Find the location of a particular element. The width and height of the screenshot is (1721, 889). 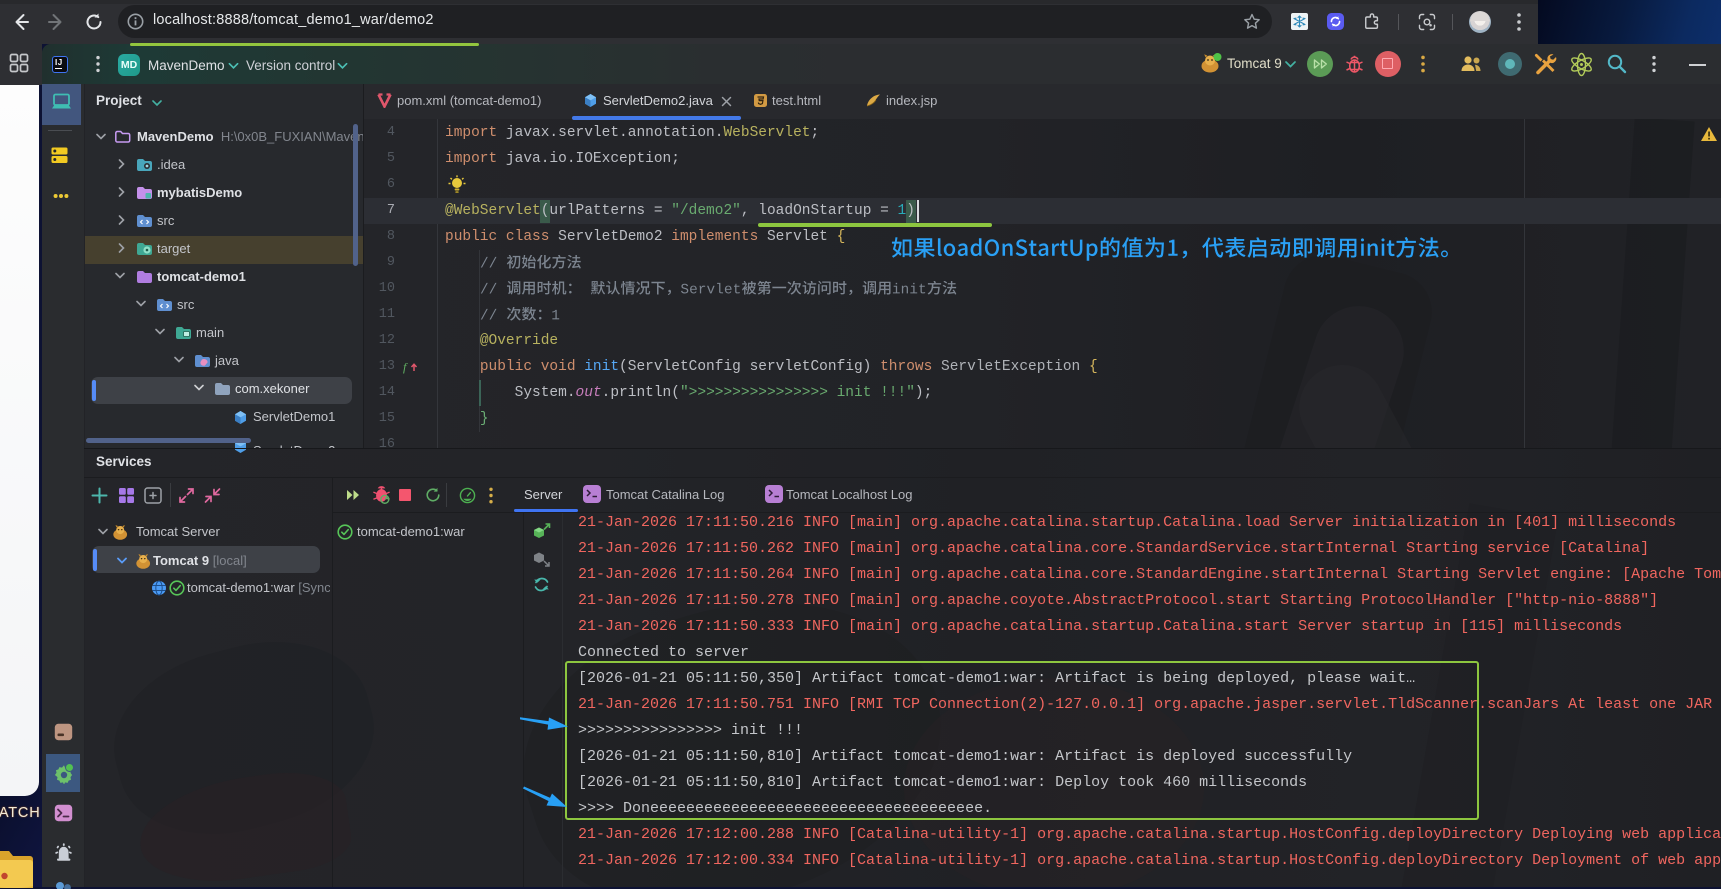

svg-text: f is located at coordinates (405, 367).